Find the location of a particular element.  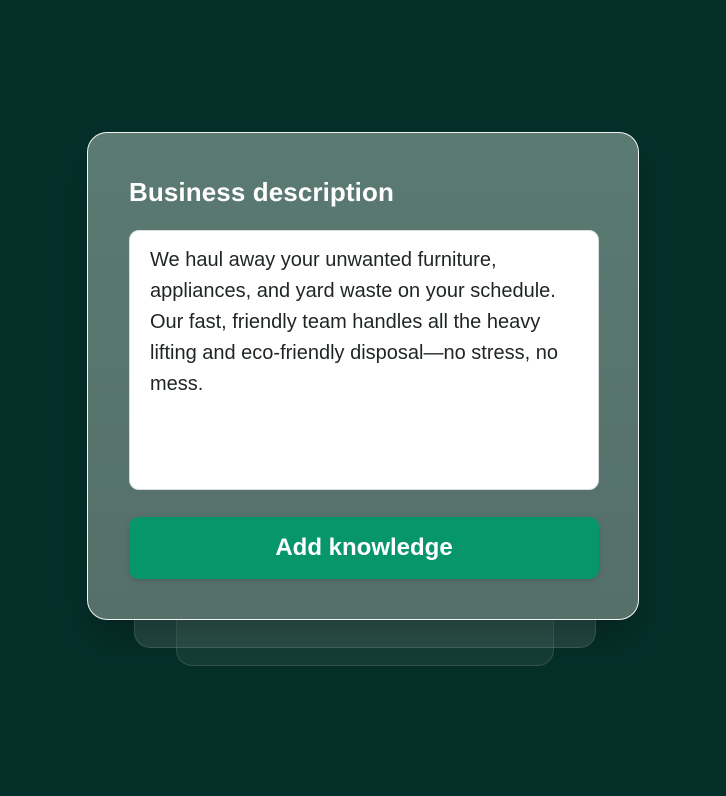

card-title: Business description is located at coordinates (261, 192).